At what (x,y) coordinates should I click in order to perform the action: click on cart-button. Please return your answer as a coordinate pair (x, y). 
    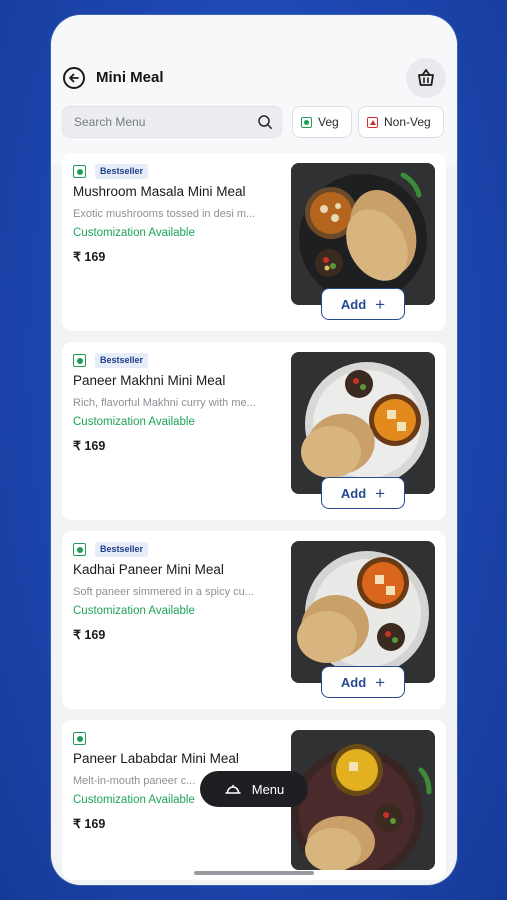
    Looking at the image, I should click on (426, 78).